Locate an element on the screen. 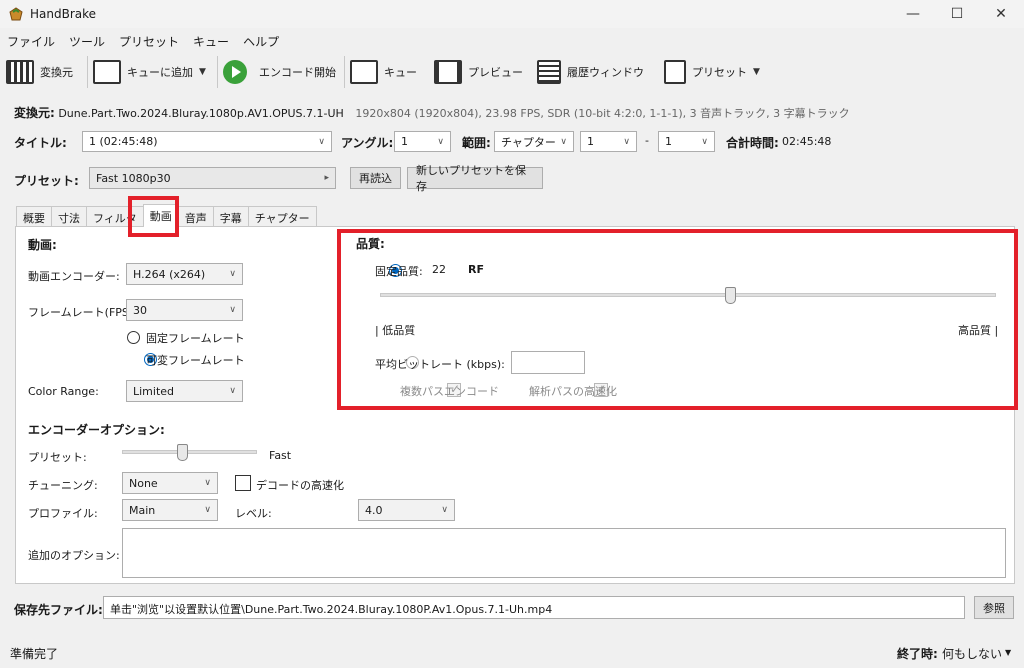 This screenshot has height=668, width=1024. source-button: 変換元 is located at coordinates (39, 72).